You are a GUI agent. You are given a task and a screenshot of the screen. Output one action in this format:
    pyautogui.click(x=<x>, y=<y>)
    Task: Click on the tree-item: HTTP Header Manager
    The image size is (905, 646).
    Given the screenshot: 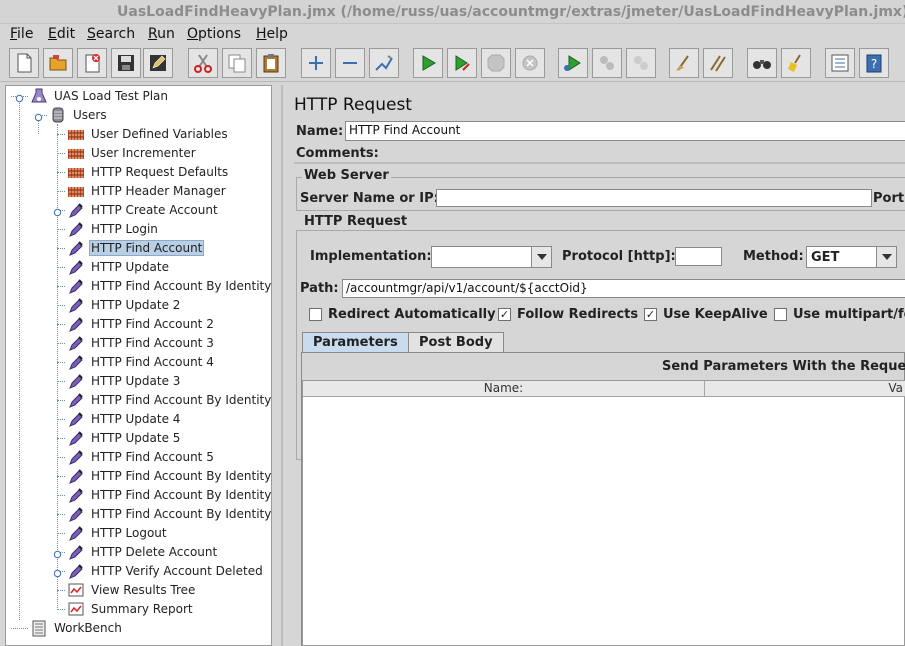 What is the action you would take?
    pyautogui.click(x=147, y=190)
    